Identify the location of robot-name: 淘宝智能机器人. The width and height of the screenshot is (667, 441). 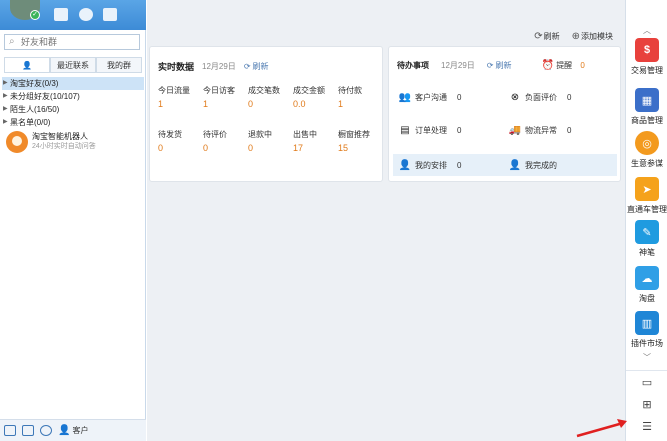
(60, 136).